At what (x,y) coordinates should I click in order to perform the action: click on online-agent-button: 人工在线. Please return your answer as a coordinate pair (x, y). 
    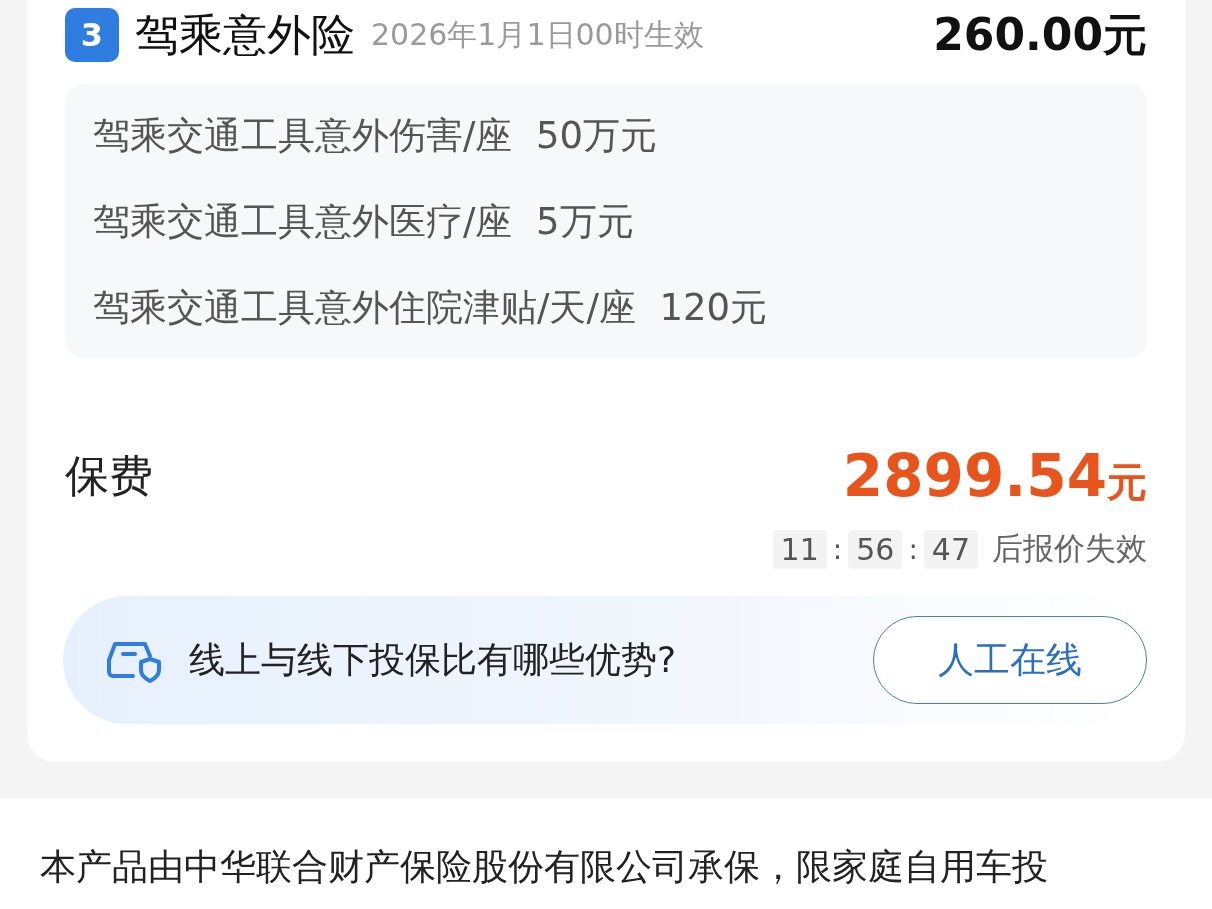
    Looking at the image, I should click on (1010, 660).